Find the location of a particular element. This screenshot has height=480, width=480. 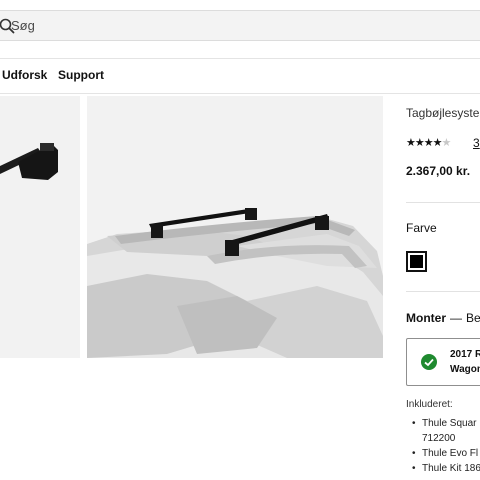

list-item-continuation: 712200 is located at coordinates (439, 438).